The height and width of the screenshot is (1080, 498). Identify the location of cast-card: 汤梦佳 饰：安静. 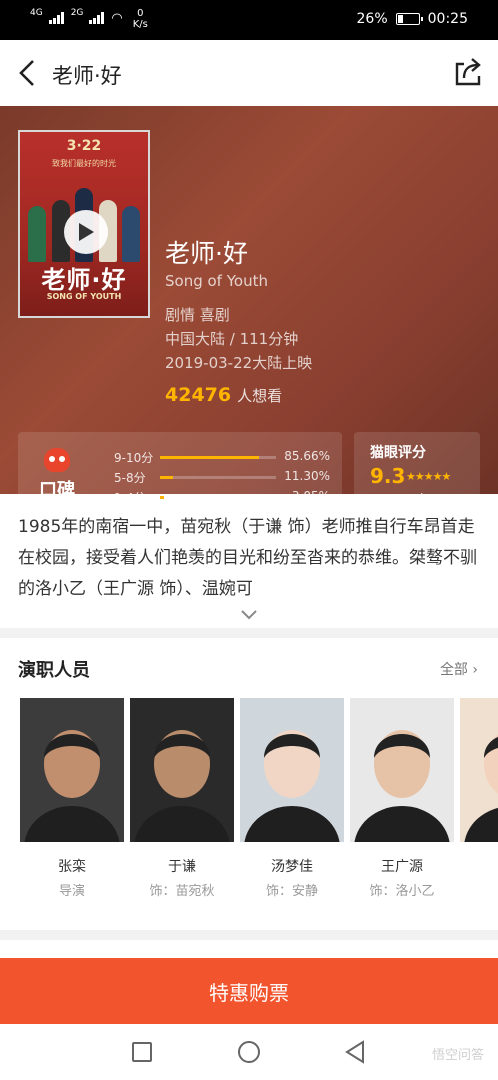
(292, 798).